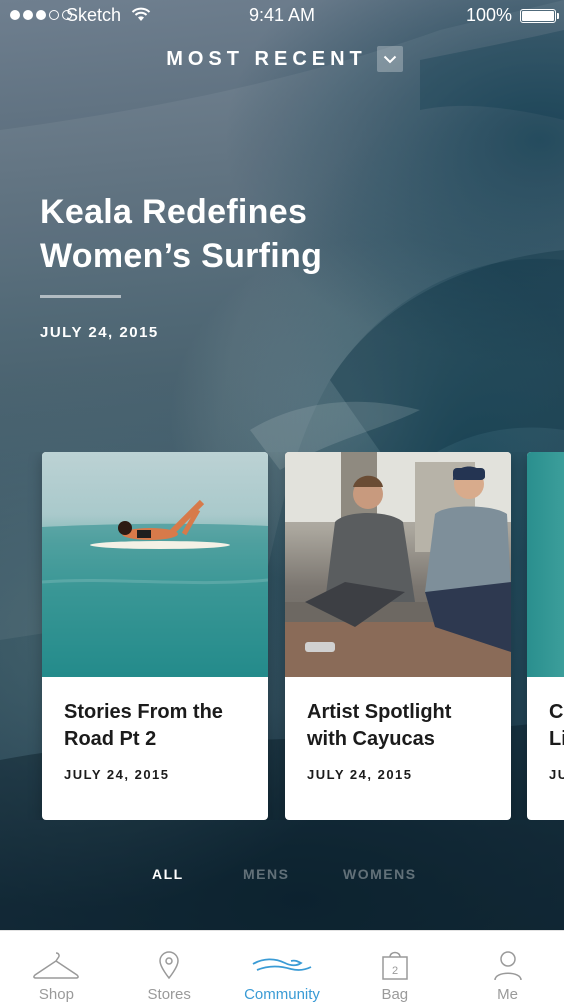 This screenshot has width=564, height=1003. What do you see at coordinates (539, 16) in the screenshot?
I see `battery-icon` at bounding box center [539, 16].